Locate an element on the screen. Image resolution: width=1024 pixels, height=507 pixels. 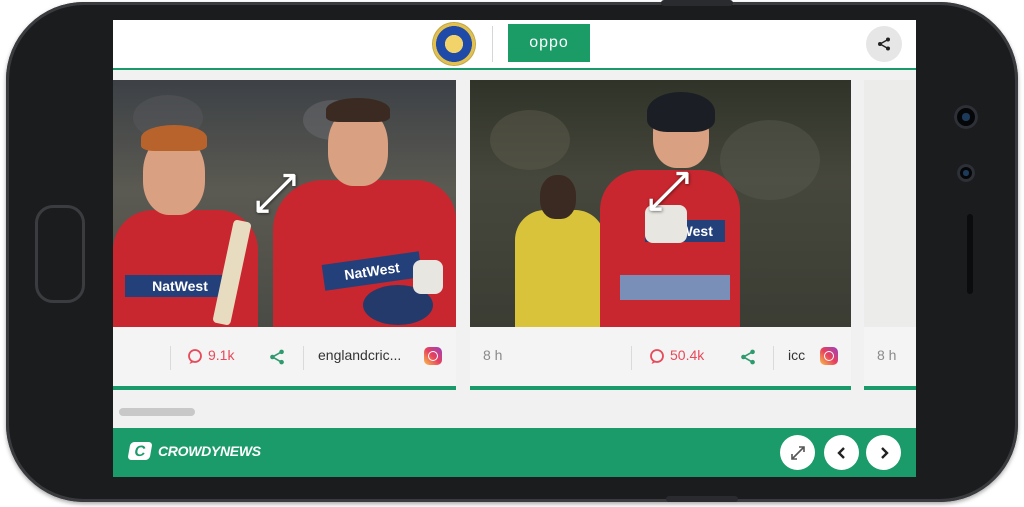
comment-count: 9.1k is located at coordinates (221, 355).